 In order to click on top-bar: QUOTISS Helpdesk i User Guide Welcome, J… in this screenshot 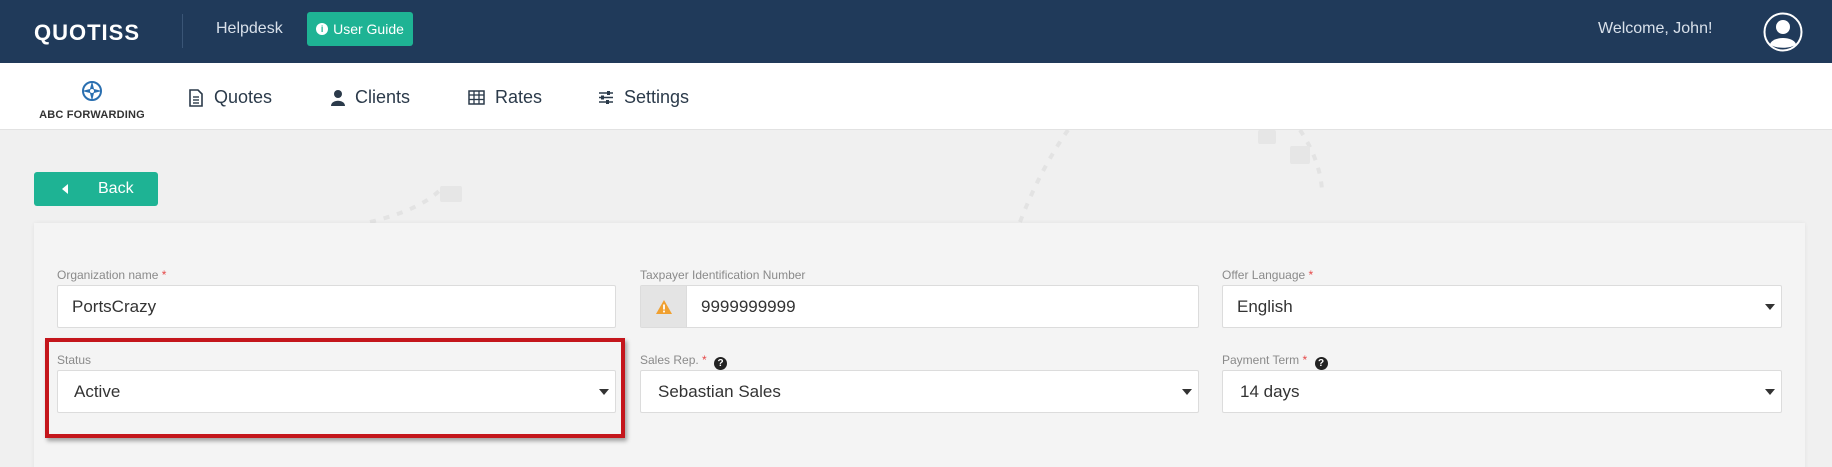, I will do `click(916, 31)`.